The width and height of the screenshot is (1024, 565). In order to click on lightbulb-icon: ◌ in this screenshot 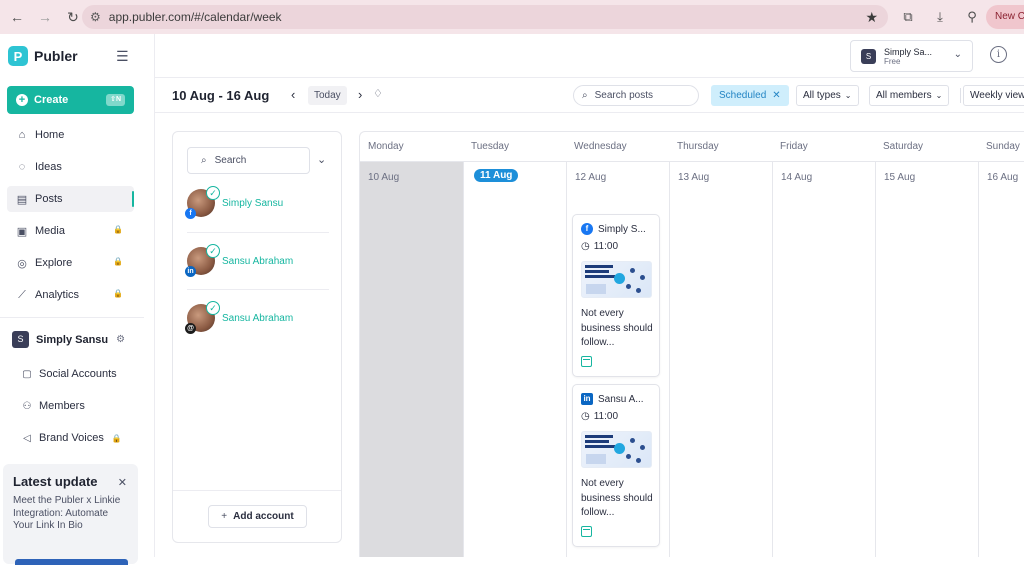, I will do `click(22, 167)`.